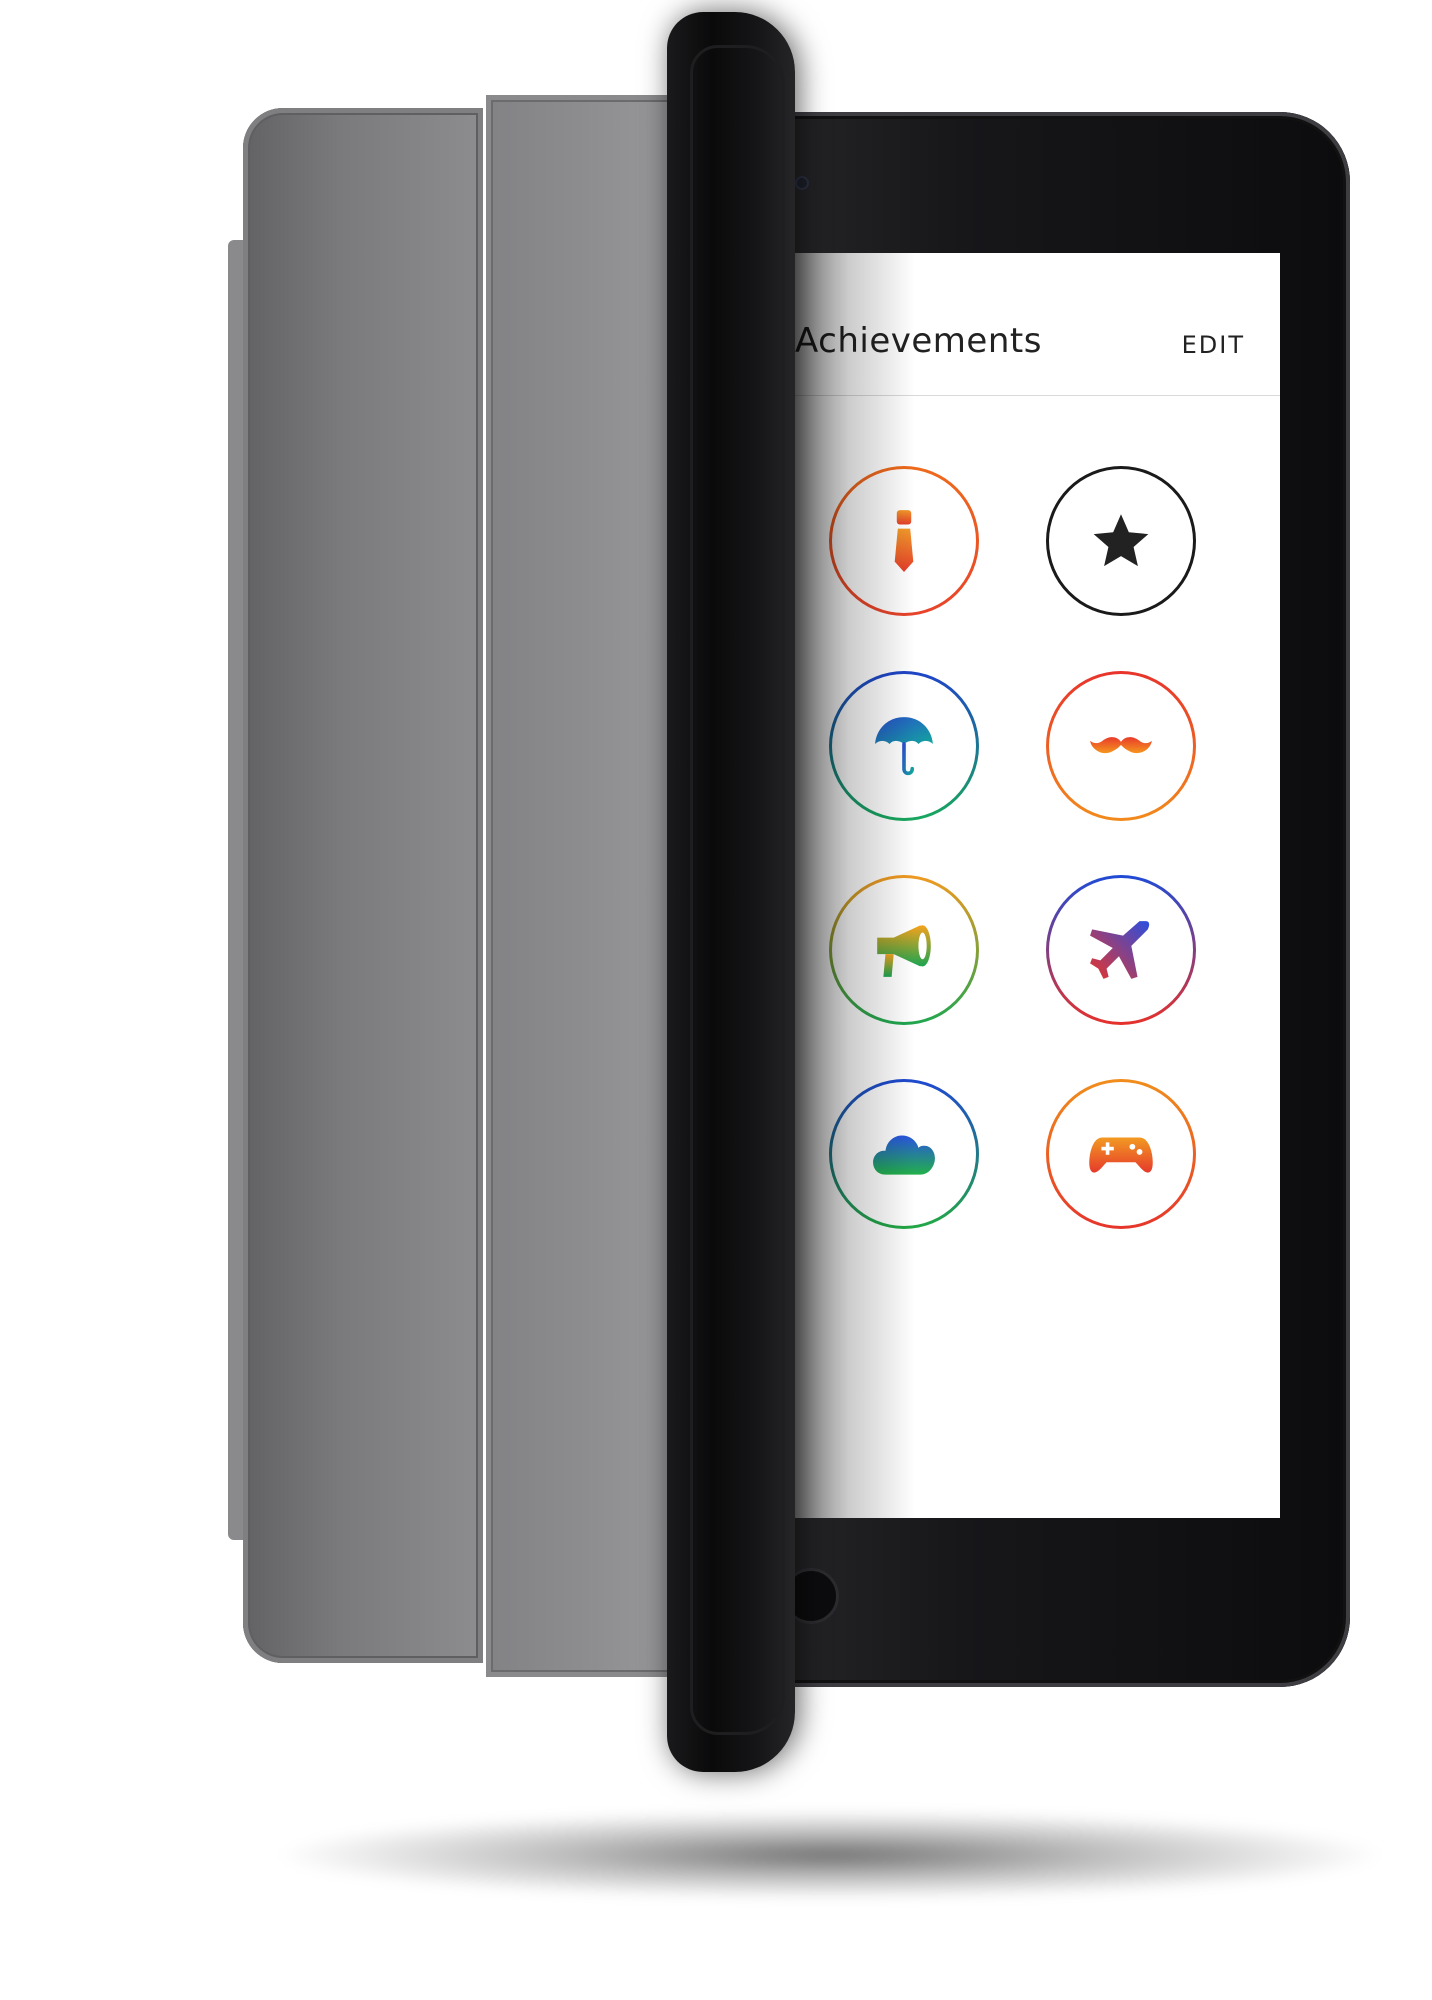  What do you see at coordinates (363, 885) in the screenshot?
I see `cover-panel-left` at bounding box center [363, 885].